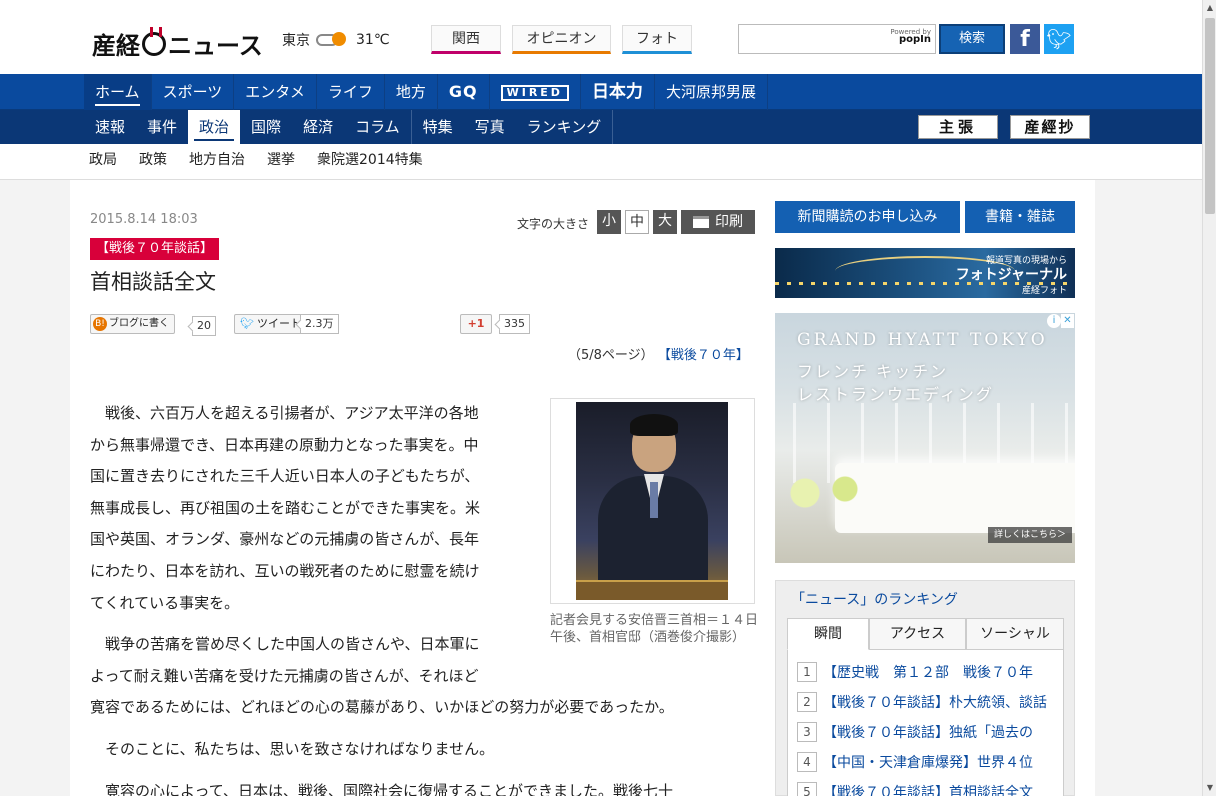 Image resolution: width=1216 pixels, height=796 pixels. Describe the element at coordinates (807, 762) in the screenshot. I see `ranking-number: 4` at that location.